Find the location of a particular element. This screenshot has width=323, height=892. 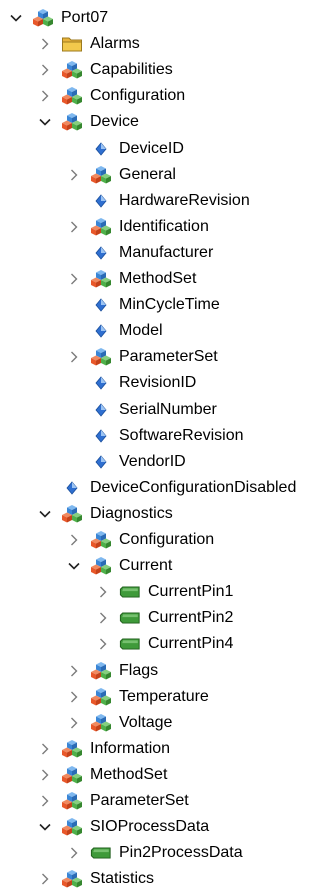

tree-item-currentpin1: CurrentPin1 is located at coordinates (164, 592).